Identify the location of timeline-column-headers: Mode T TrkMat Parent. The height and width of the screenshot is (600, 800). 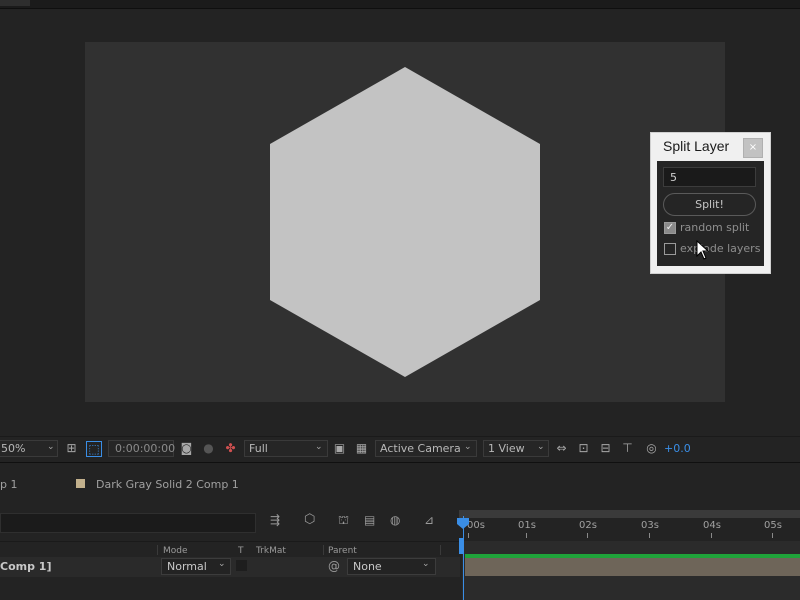
(230, 549).